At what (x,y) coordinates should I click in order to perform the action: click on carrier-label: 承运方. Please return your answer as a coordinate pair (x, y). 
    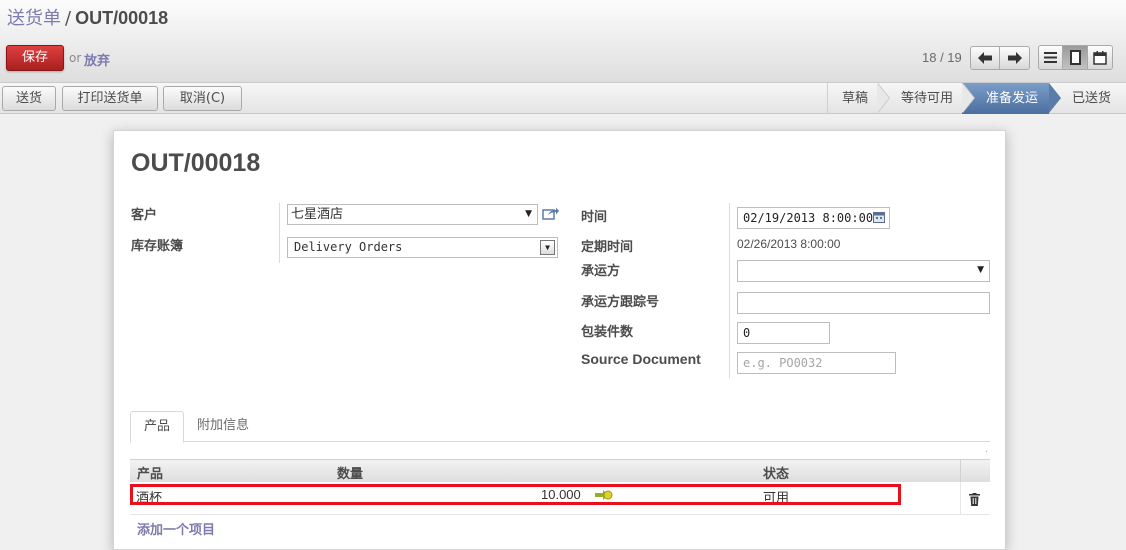
    Looking at the image, I should click on (601, 271).